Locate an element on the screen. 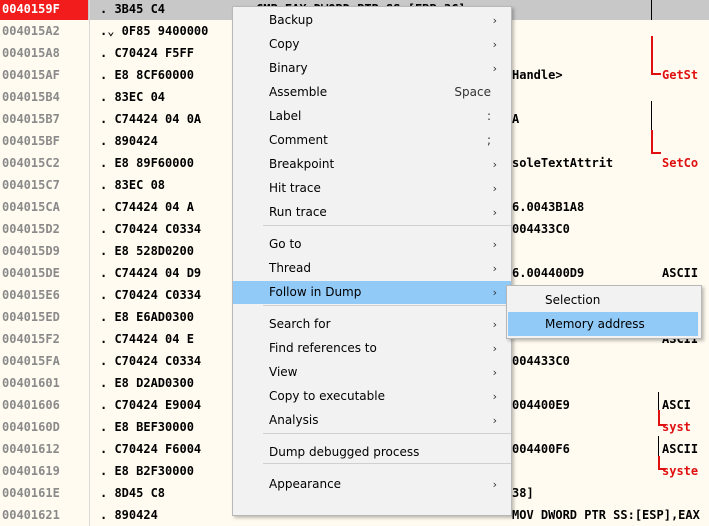 This screenshot has height=526, width=709. menu-item-label: Label is located at coordinates (285, 116).